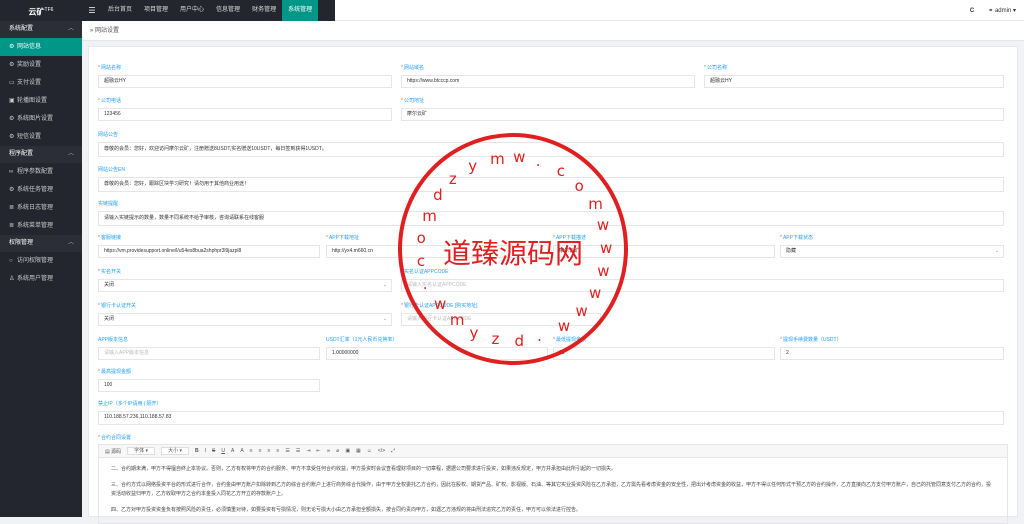 This screenshot has width=1024, height=524. What do you see at coordinates (702, 114) in the screenshot?
I see `company-address-input: 摩尔云矿` at bounding box center [702, 114].